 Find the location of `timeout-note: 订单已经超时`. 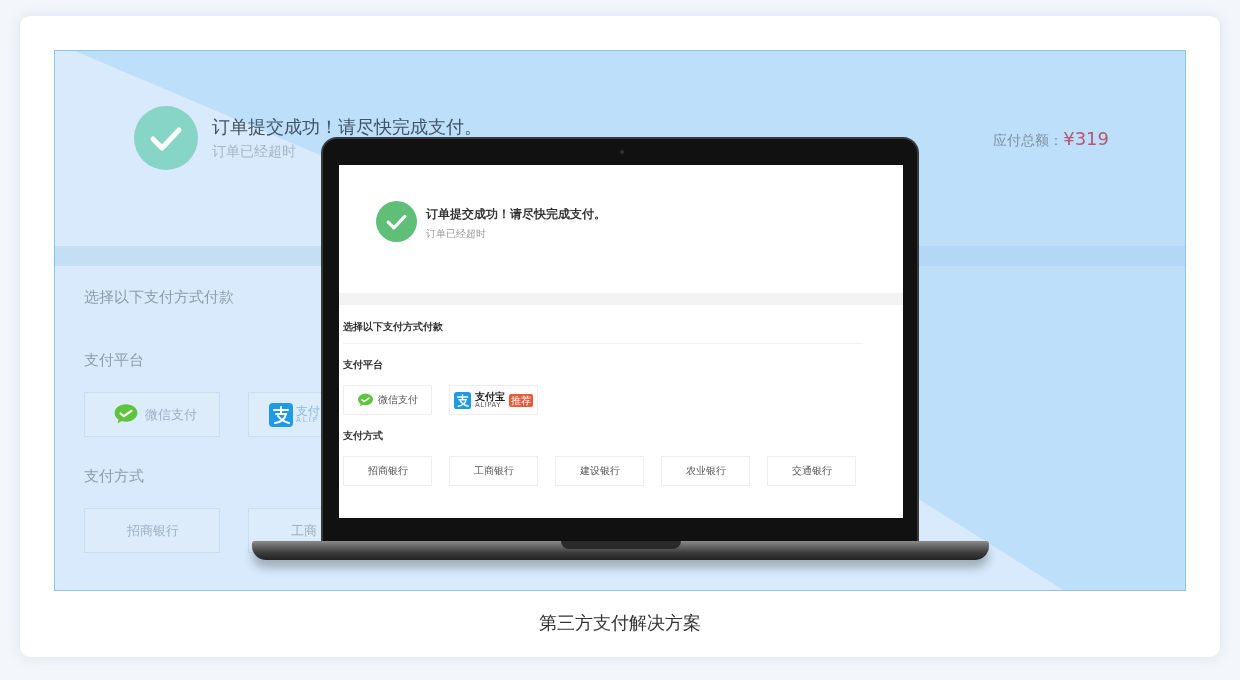

timeout-note: 订单已经超时 is located at coordinates (456, 234).